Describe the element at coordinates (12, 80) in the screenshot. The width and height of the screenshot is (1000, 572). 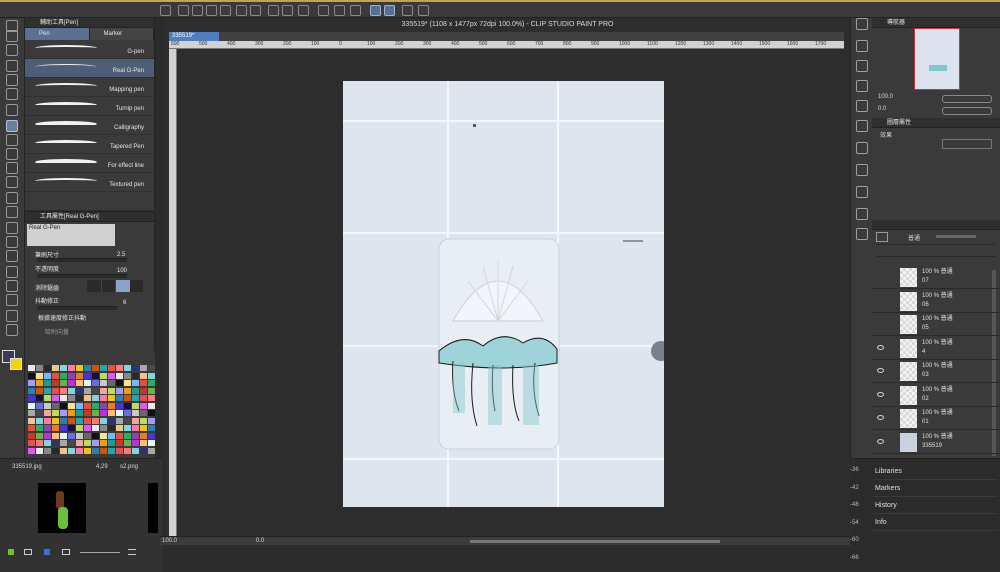
I see `lasso-icon` at that location.